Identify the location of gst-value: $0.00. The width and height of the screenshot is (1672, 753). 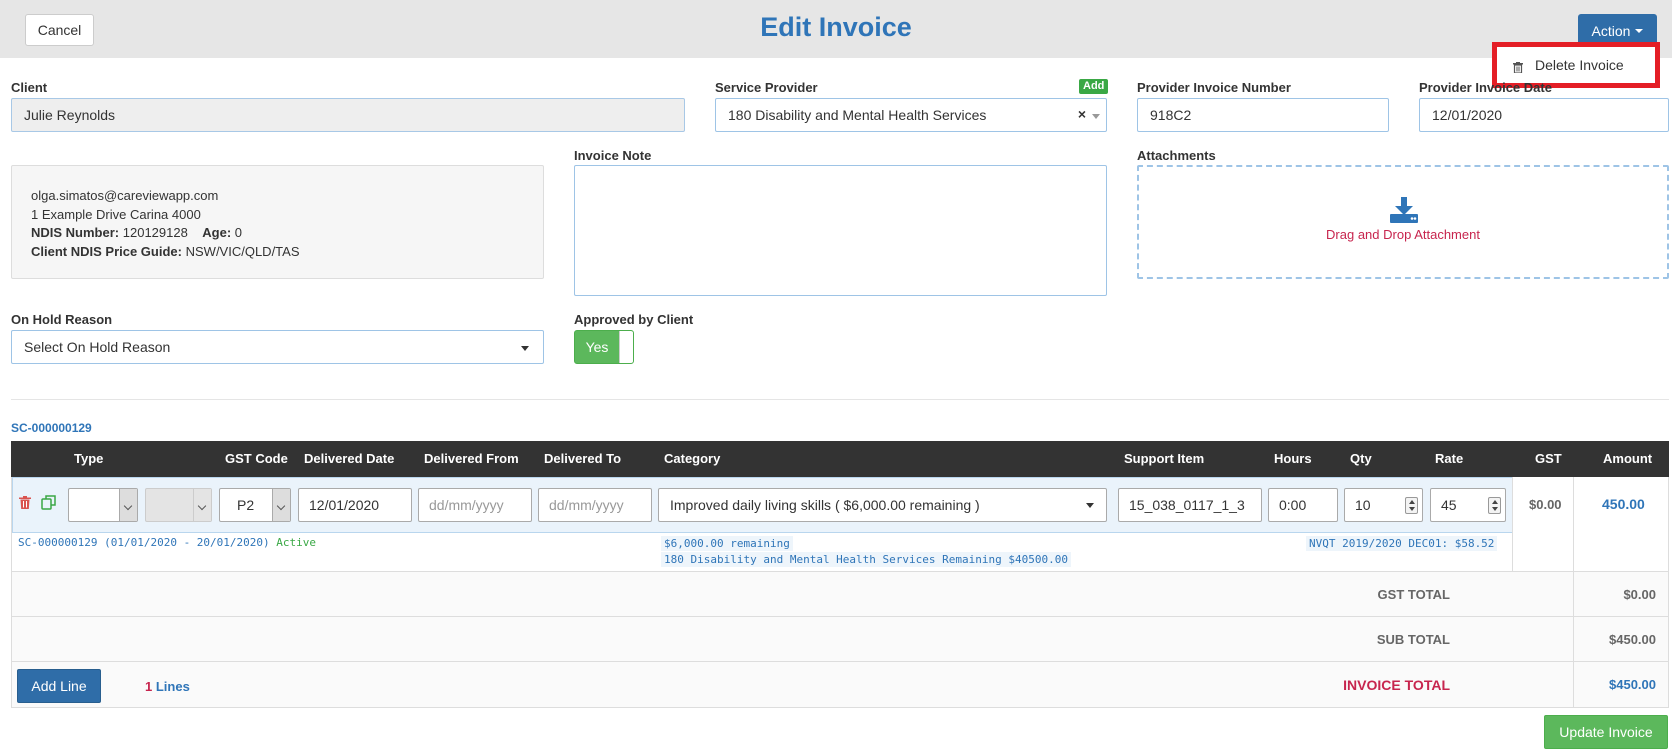
(1545, 504).